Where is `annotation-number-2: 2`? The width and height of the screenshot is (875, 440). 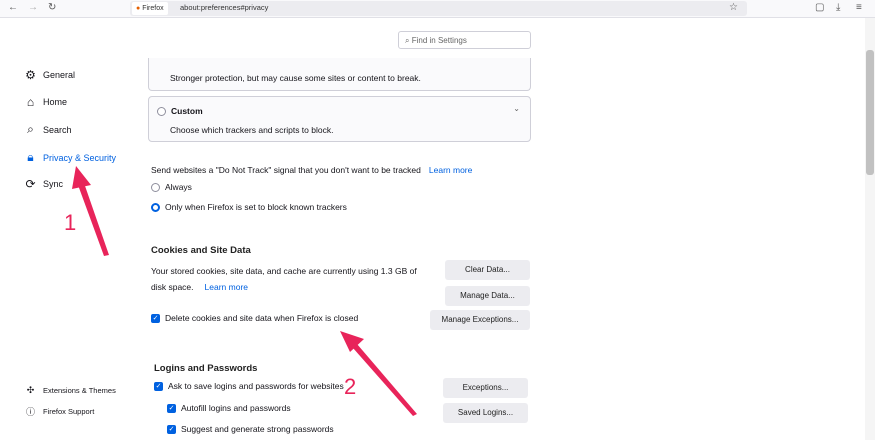
annotation-number-2: 2 is located at coordinates (350, 386).